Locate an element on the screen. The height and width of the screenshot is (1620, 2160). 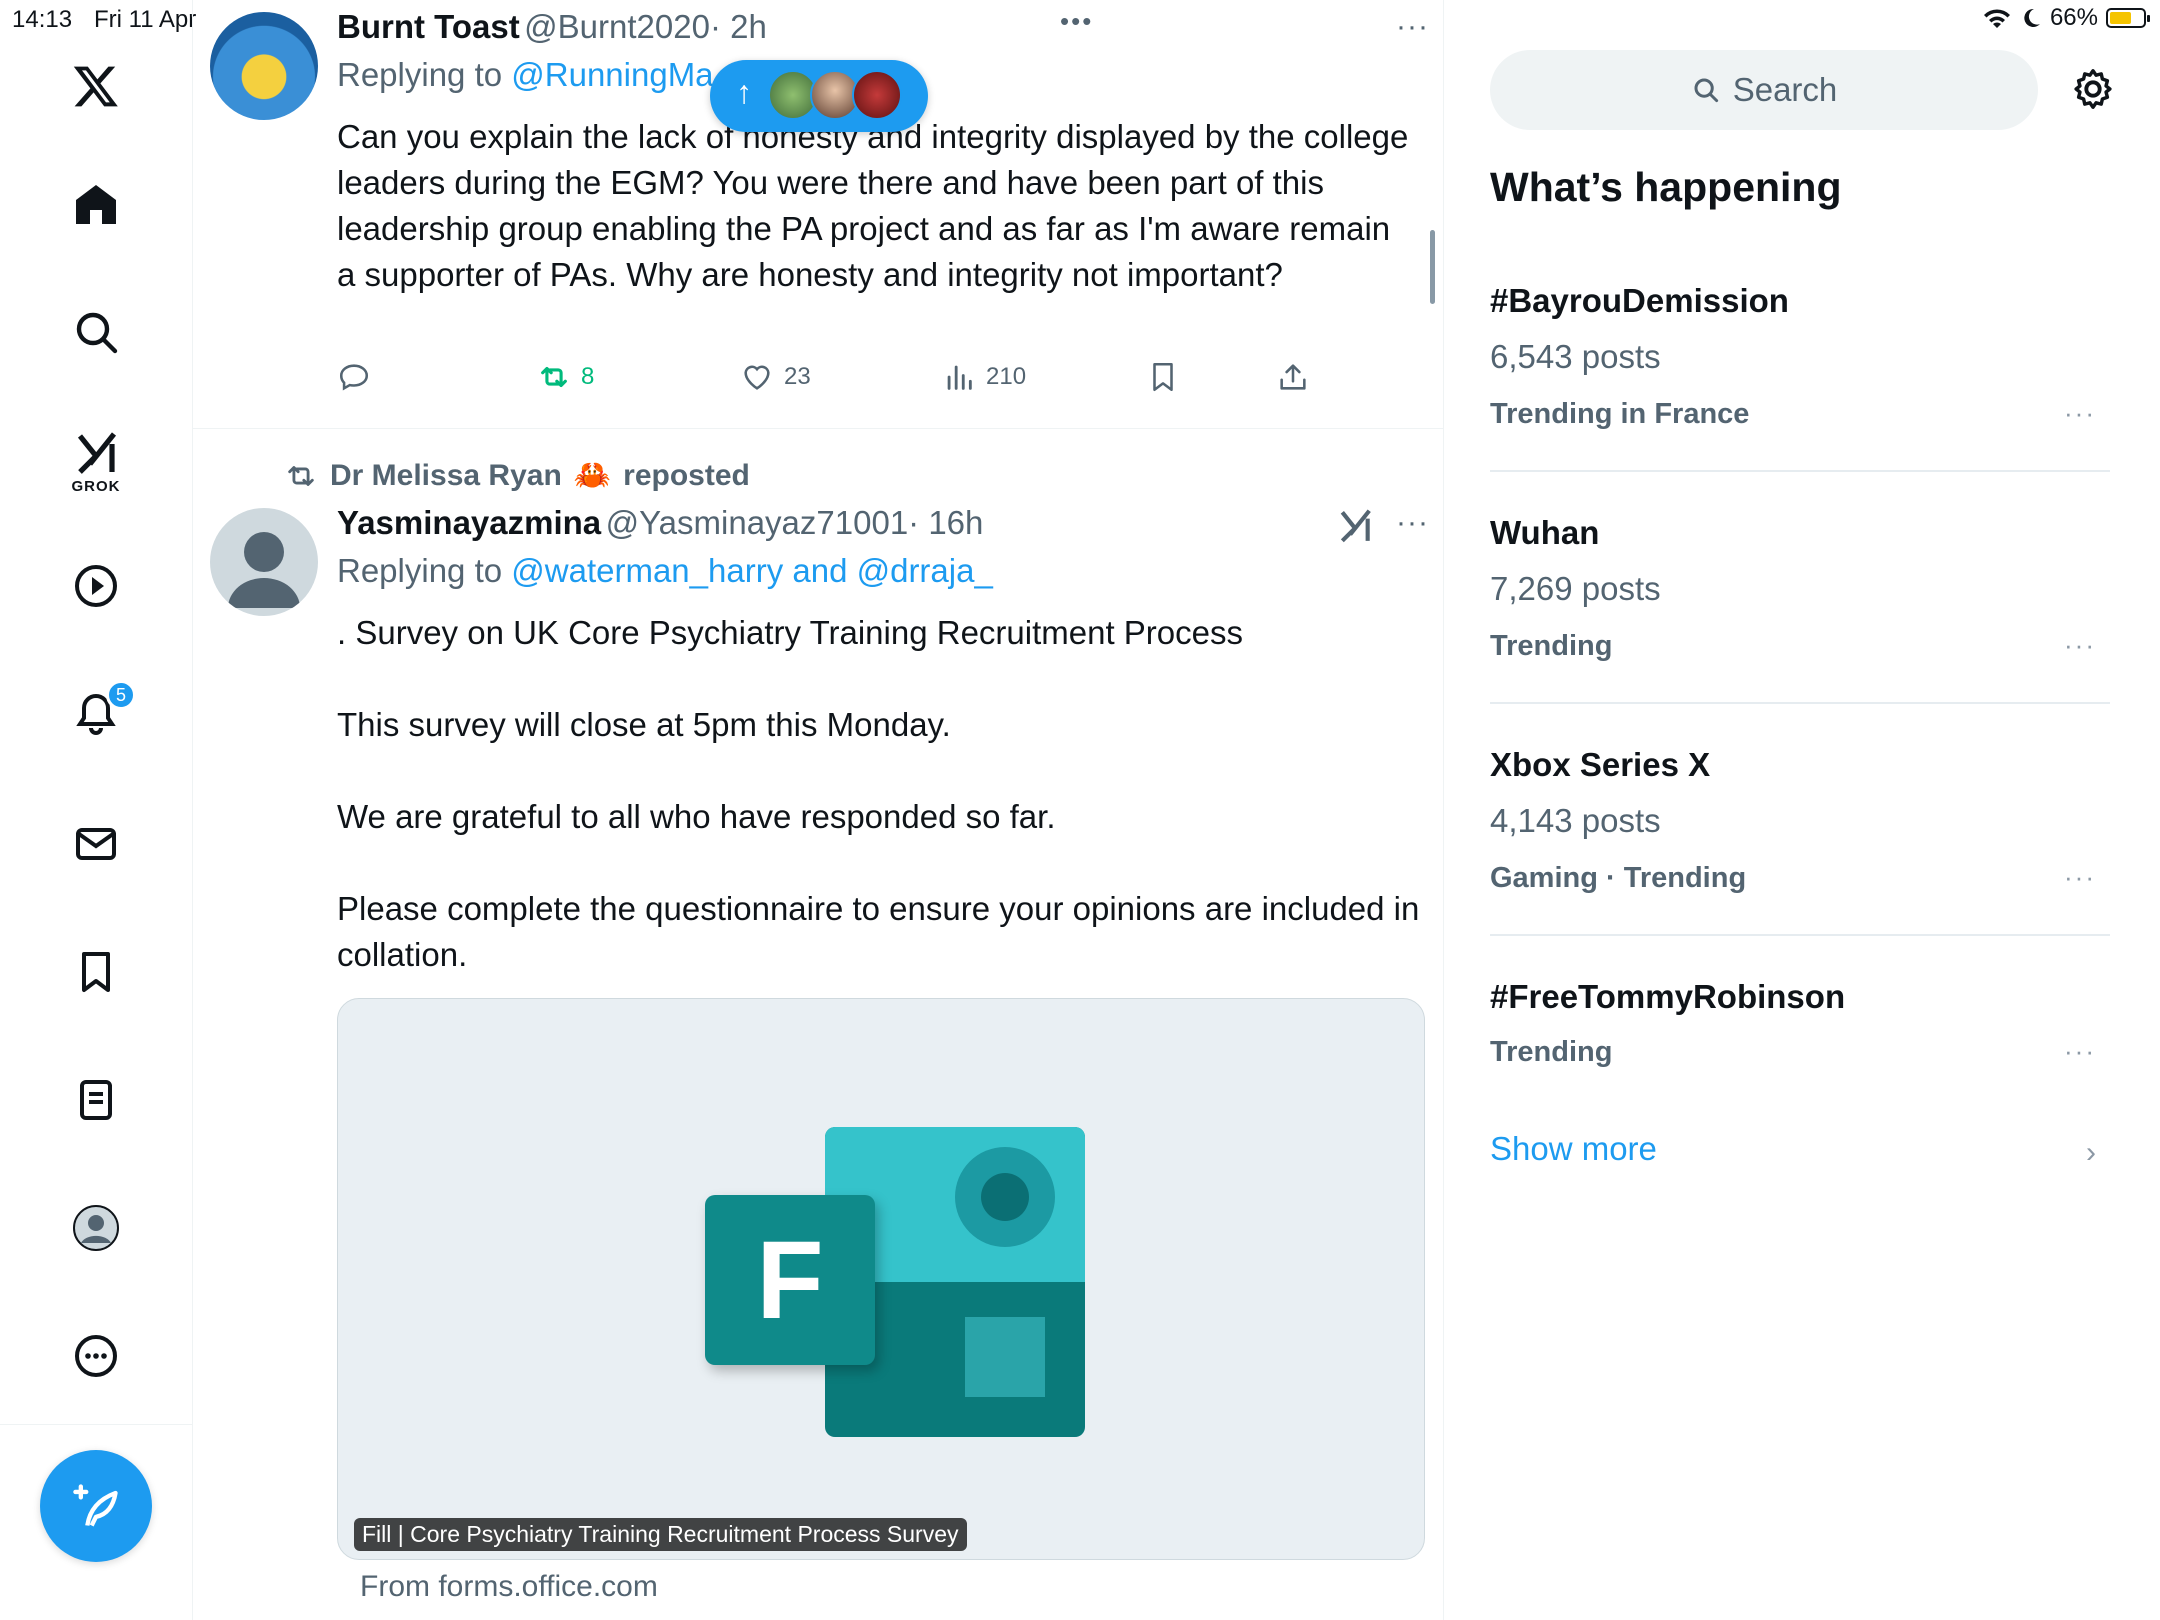
tweet2-reposter-name: Dr Melissa Ryan is located at coordinates (446, 476).